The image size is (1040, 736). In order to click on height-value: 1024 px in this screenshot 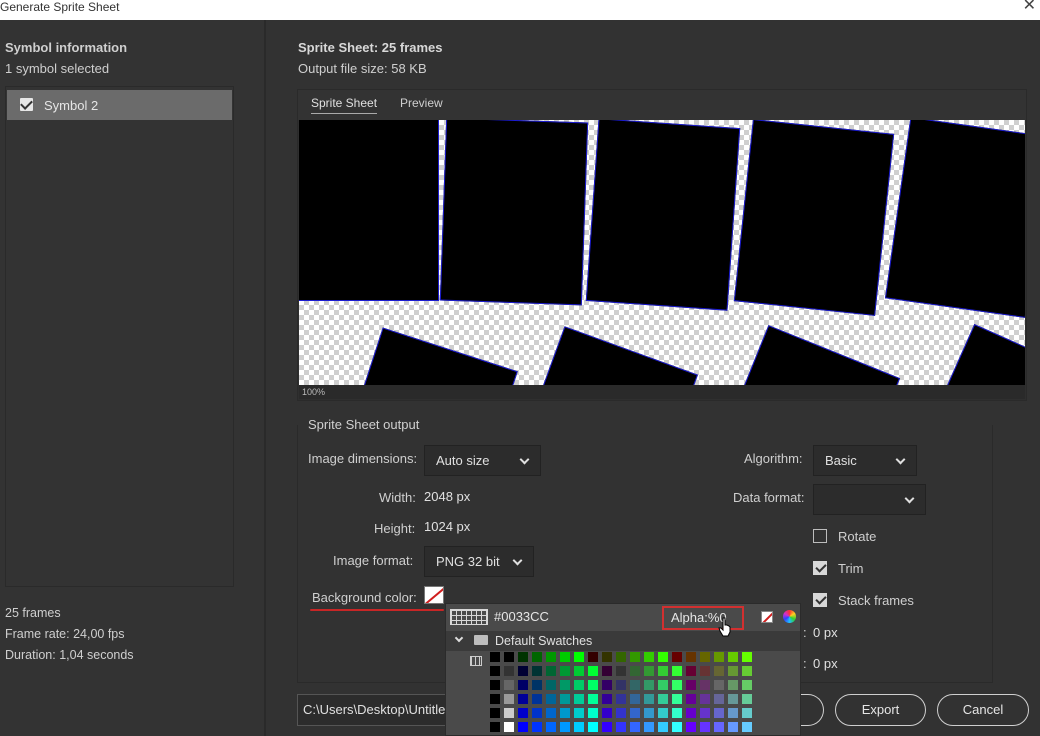, I will do `click(447, 526)`.